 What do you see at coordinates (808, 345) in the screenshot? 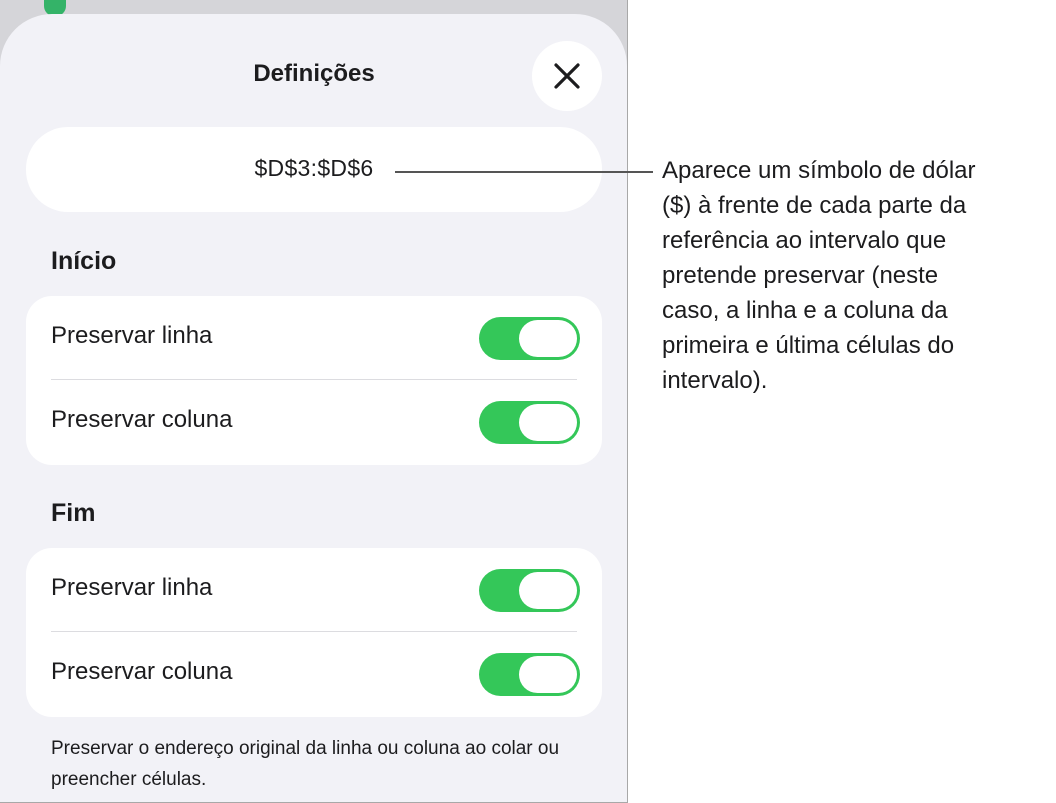
I see `callout-line-text: primeira e última células do` at bounding box center [808, 345].